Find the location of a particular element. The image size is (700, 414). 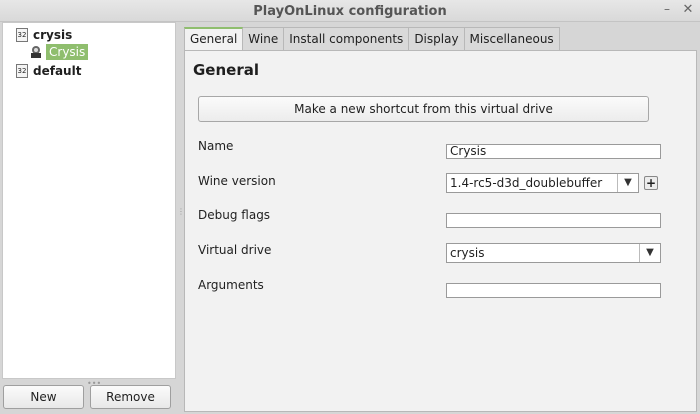

arguments-field is located at coordinates (553, 290).